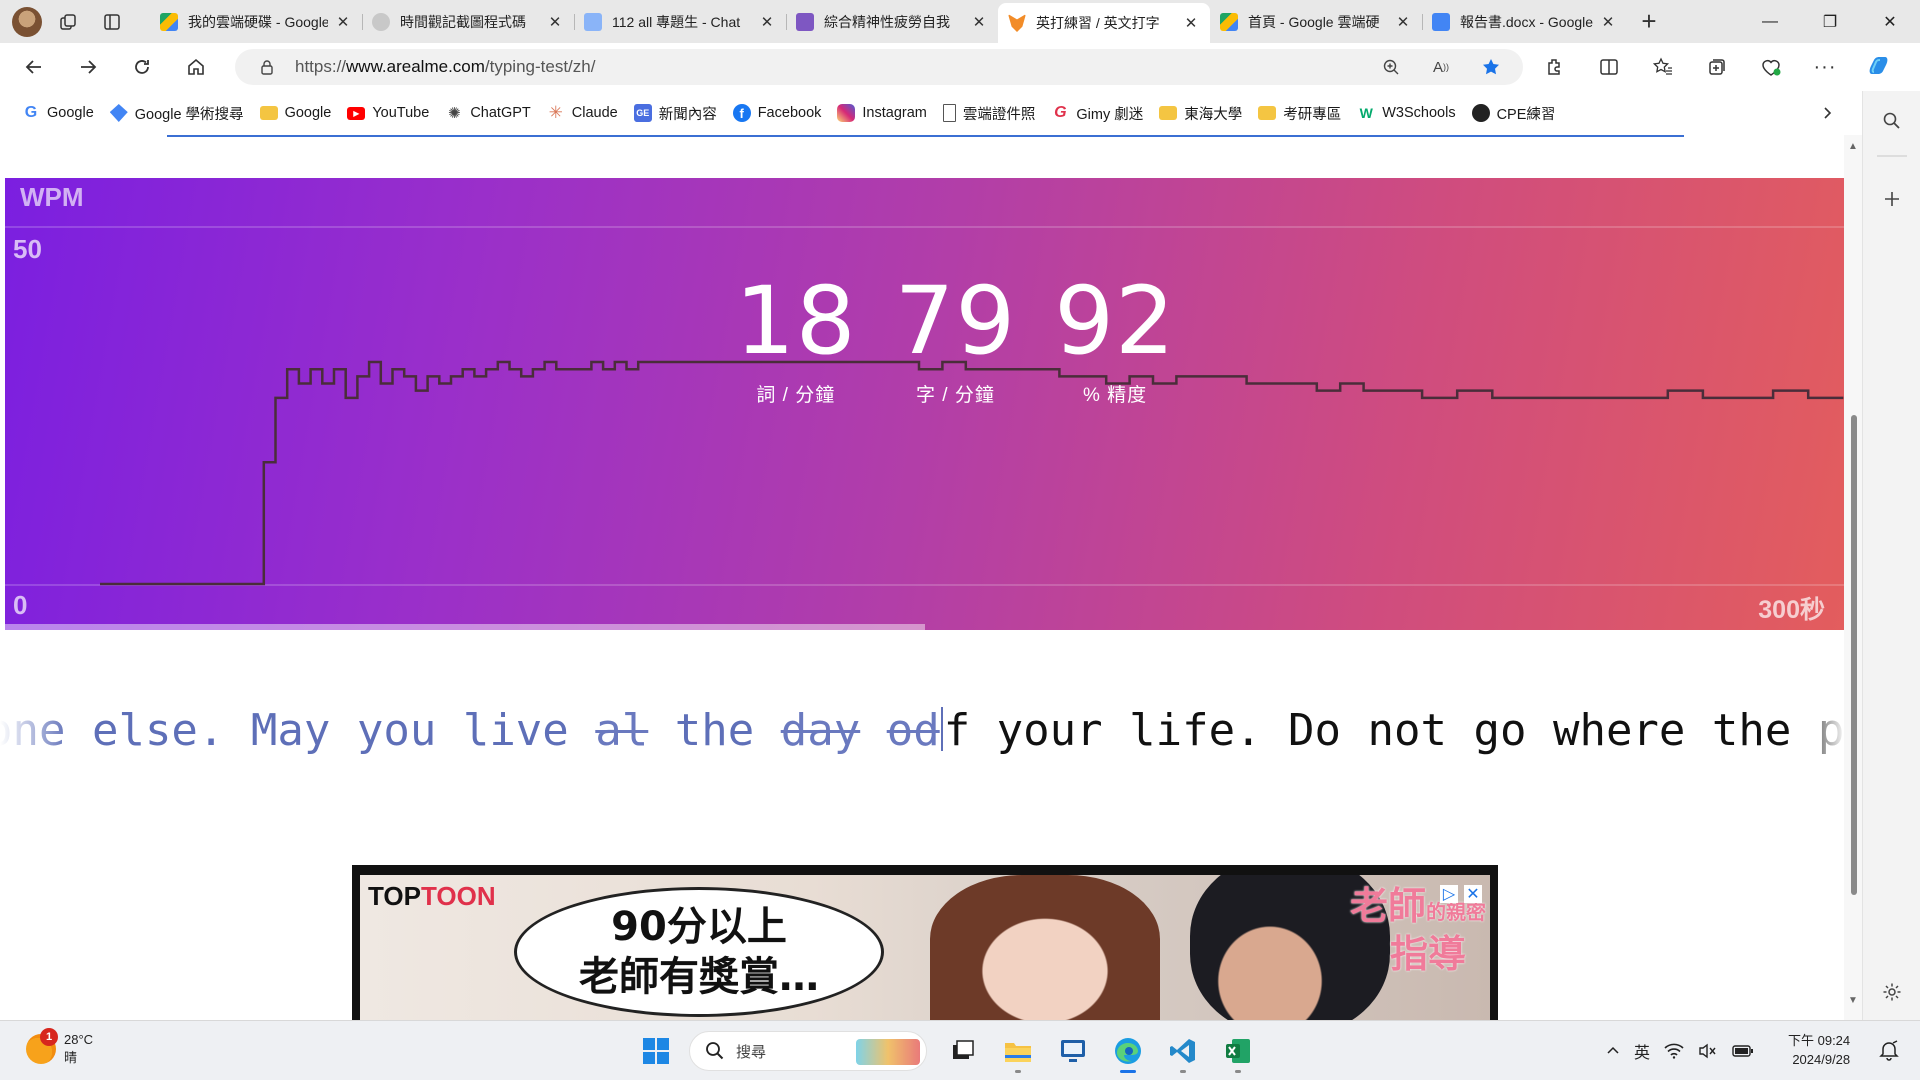 This screenshot has width=1920, height=1080. What do you see at coordinates (1825, 67) in the screenshot?
I see `more-menu-icon: ···` at bounding box center [1825, 67].